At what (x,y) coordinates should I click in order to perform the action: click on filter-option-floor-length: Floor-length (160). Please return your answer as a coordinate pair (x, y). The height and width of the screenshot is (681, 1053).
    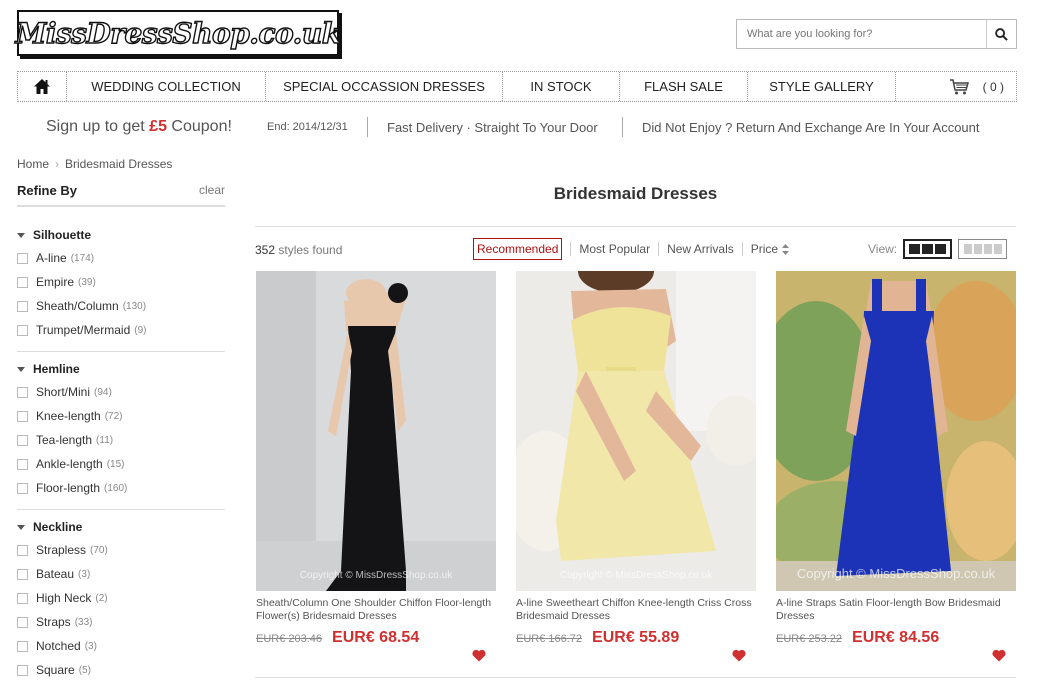
    Looking at the image, I should click on (72, 488).